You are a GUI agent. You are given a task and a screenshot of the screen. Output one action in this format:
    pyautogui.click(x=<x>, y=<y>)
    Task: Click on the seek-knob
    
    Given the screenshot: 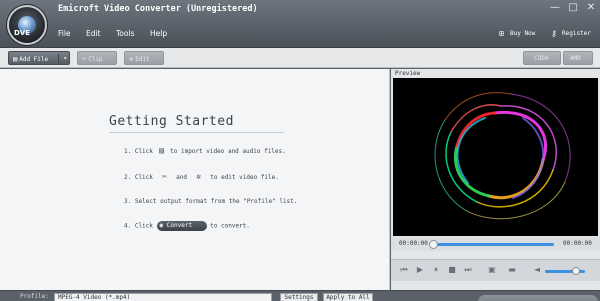 What is the action you would take?
    pyautogui.click(x=433, y=244)
    